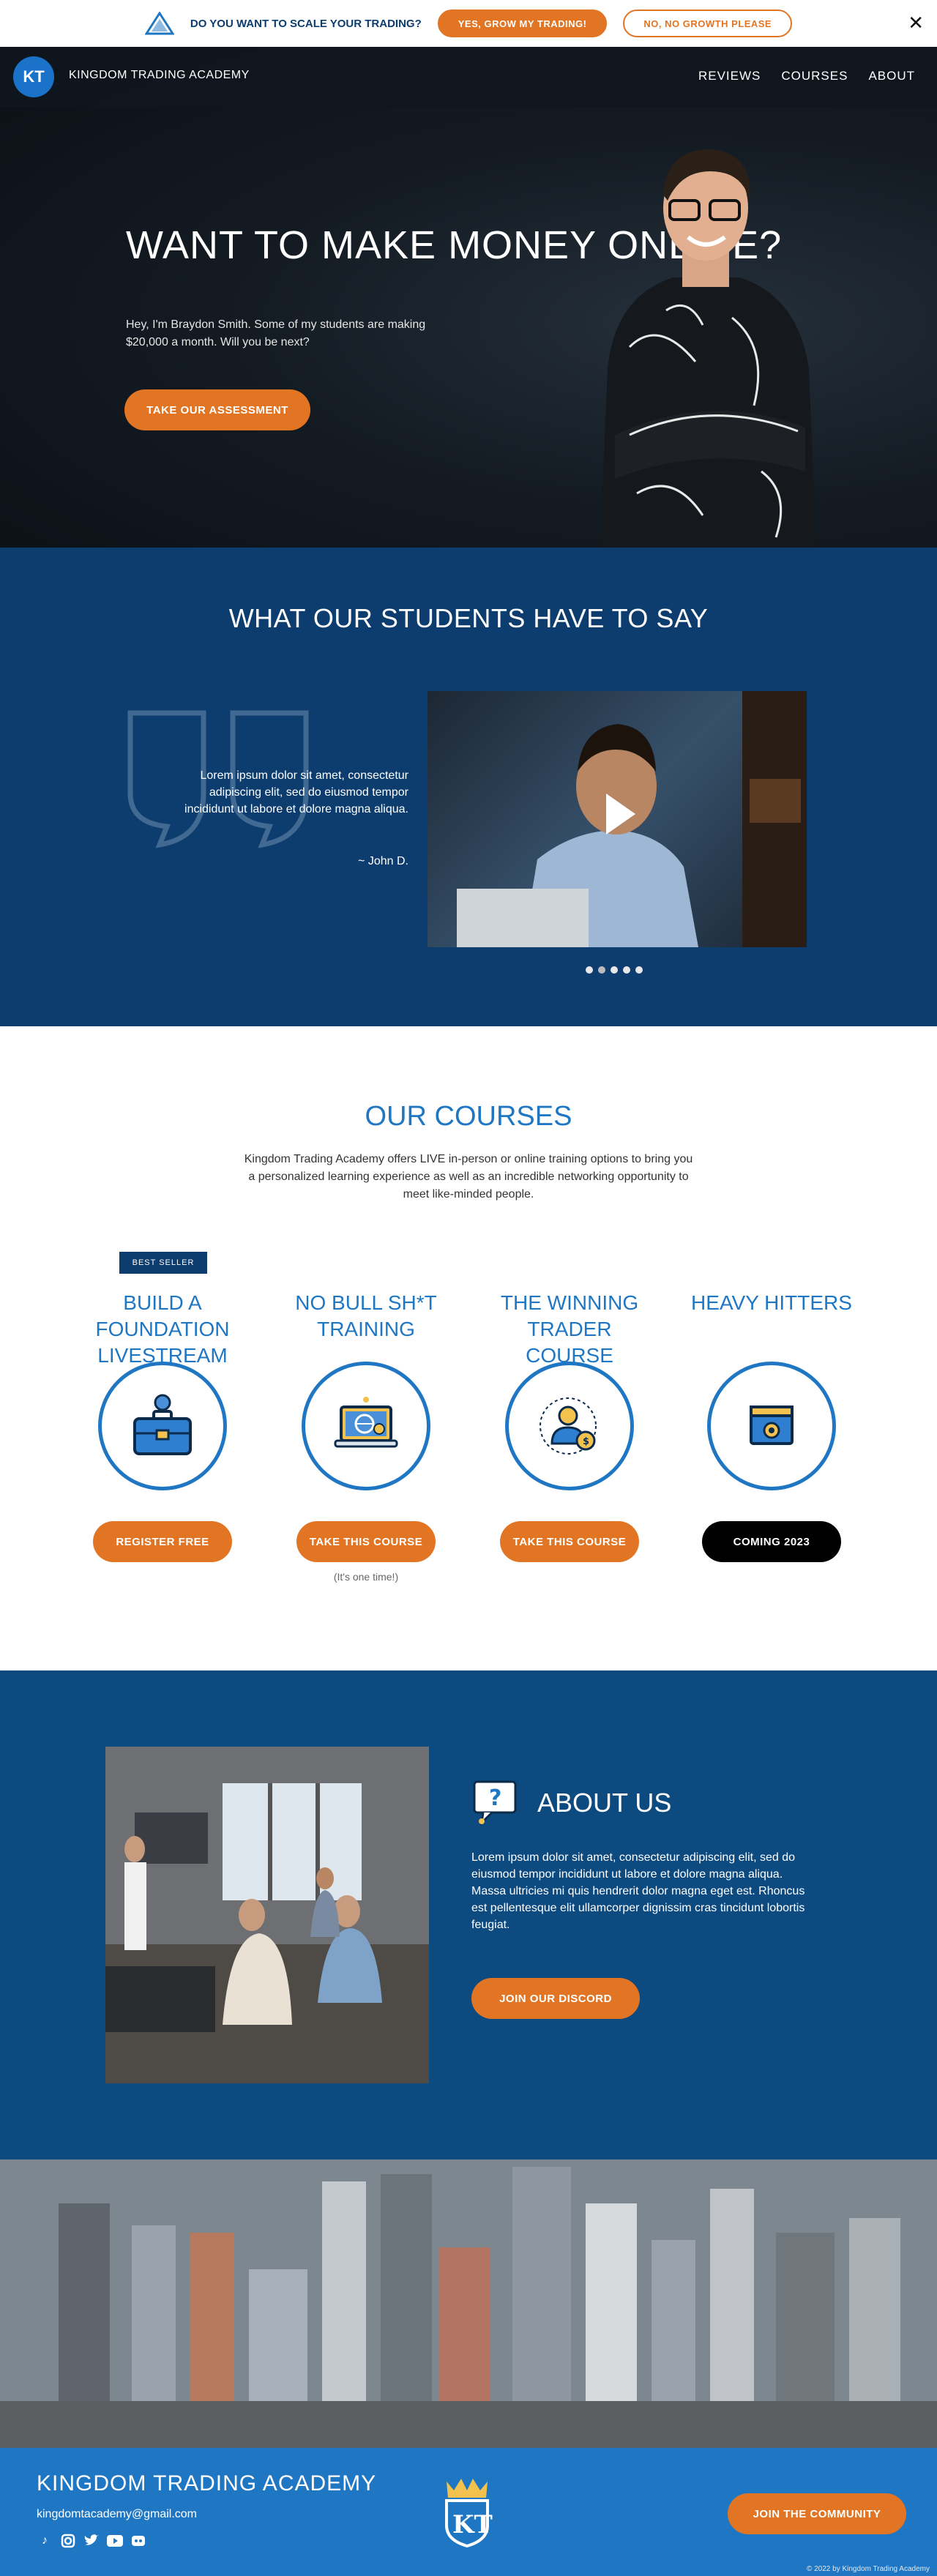  I want to click on tiktok-icon: ♪, so click(45, 2541).